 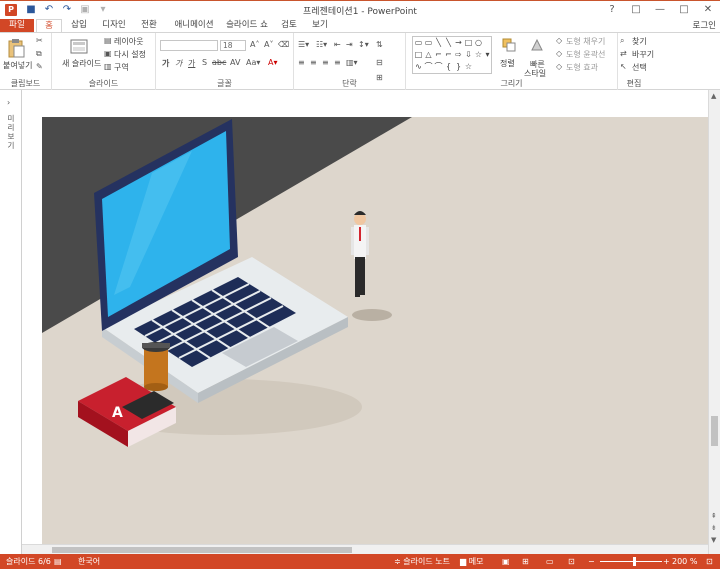 What do you see at coordinates (622, 41) in the screenshot?
I see `find-icon: ⌕` at bounding box center [622, 41].